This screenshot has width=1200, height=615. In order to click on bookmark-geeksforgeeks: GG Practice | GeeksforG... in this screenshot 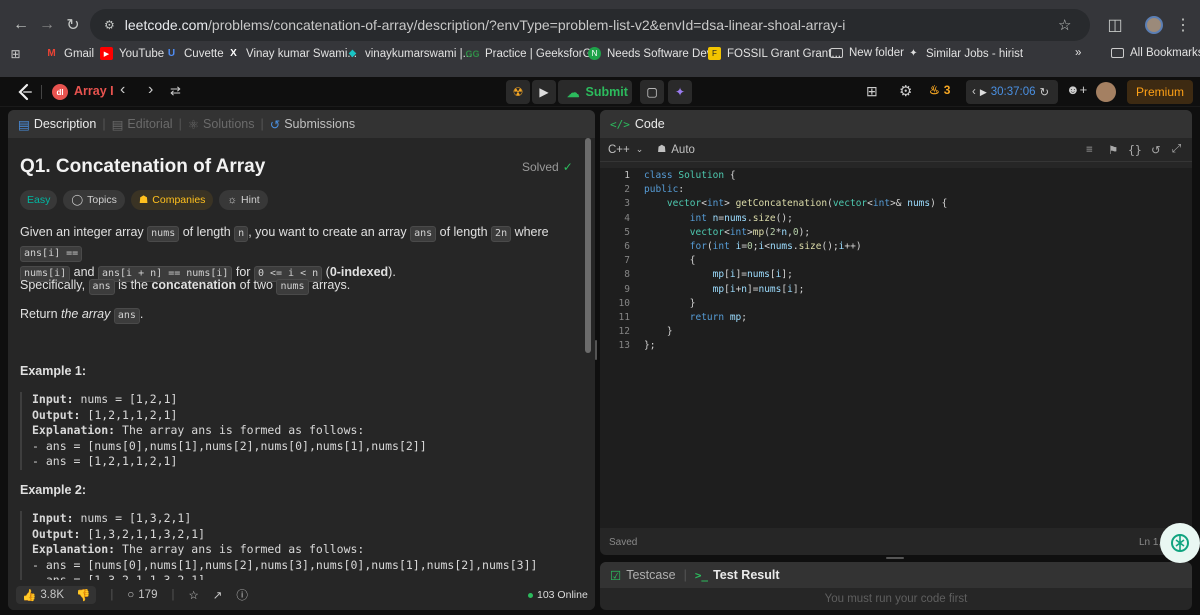, I will do `click(534, 53)`.